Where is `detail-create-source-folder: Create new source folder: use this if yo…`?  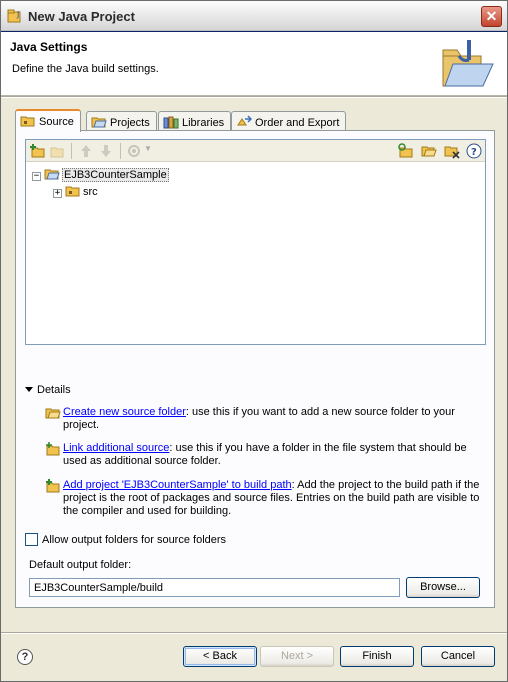 detail-create-source-folder: Create new source folder: use this if yo… is located at coordinates (265, 419).